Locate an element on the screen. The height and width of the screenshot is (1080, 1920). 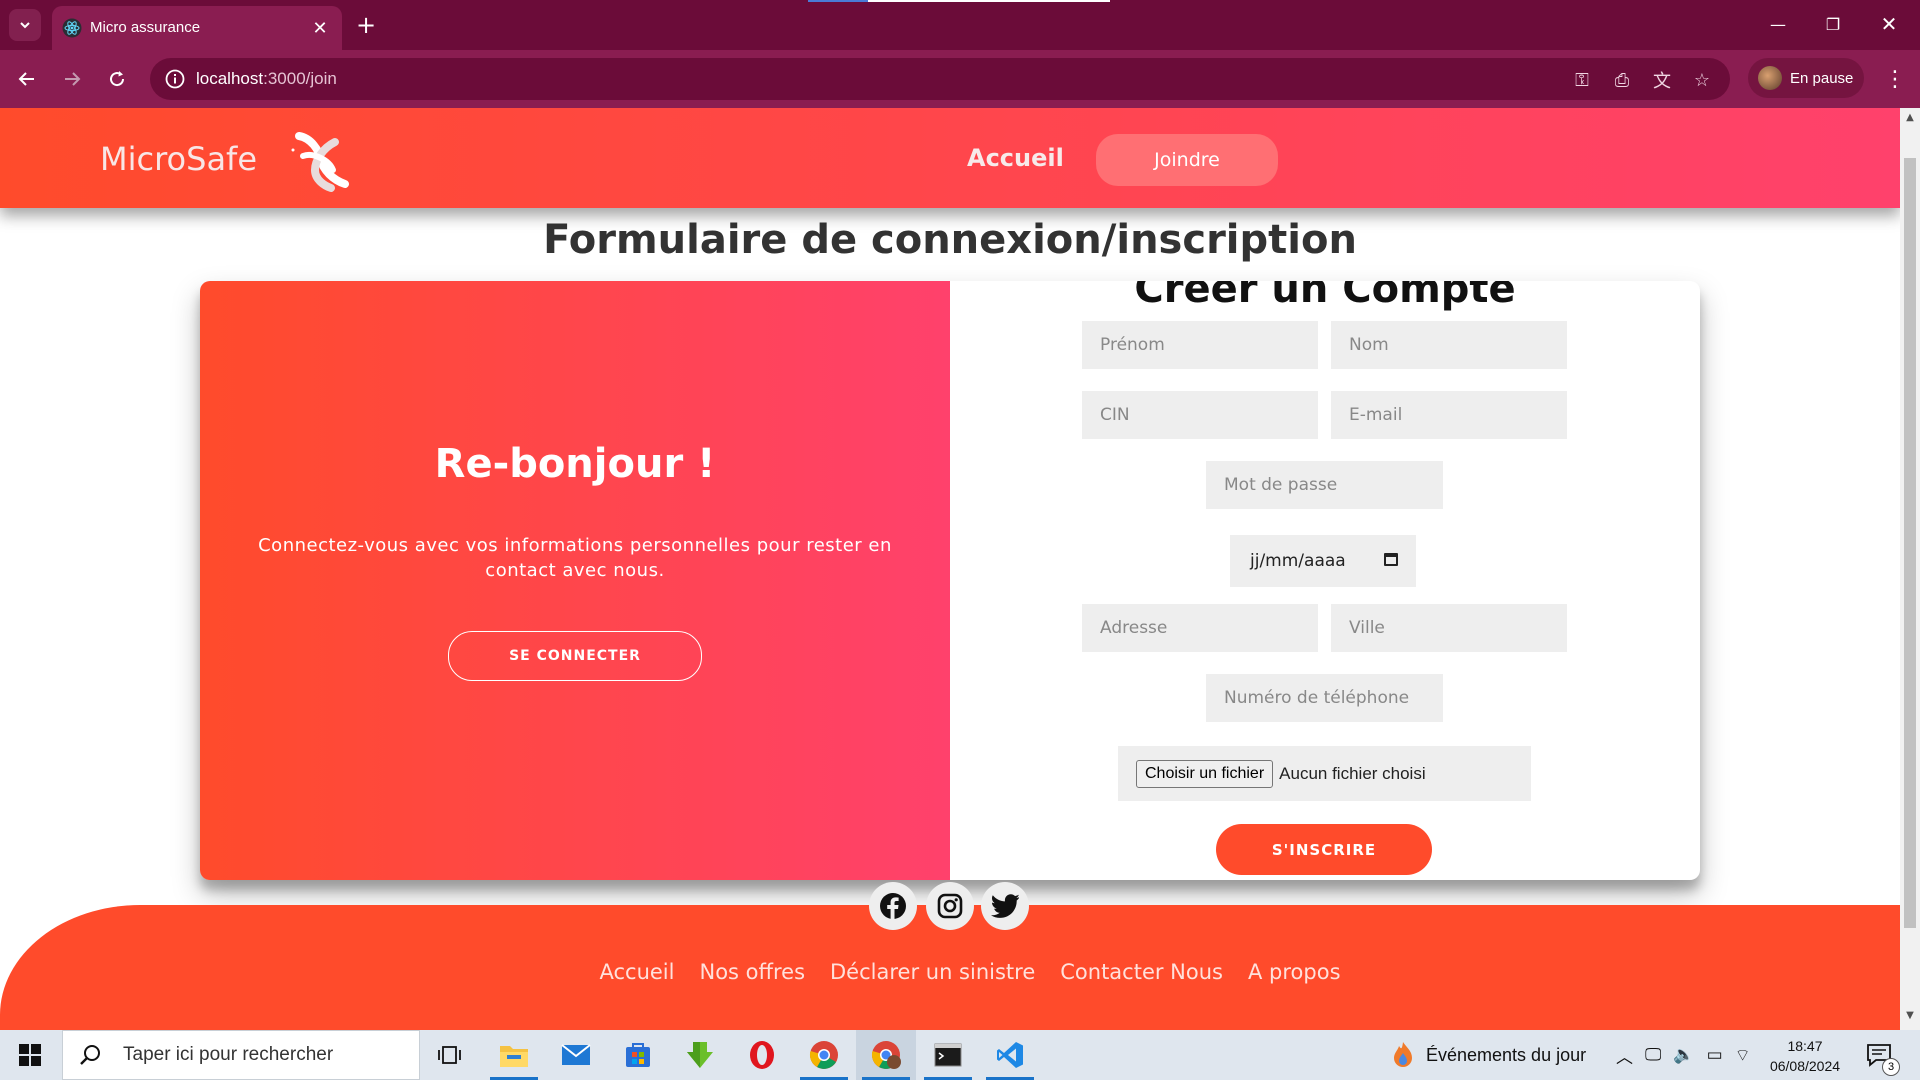
opera-icon is located at coordinates (762, 1055).